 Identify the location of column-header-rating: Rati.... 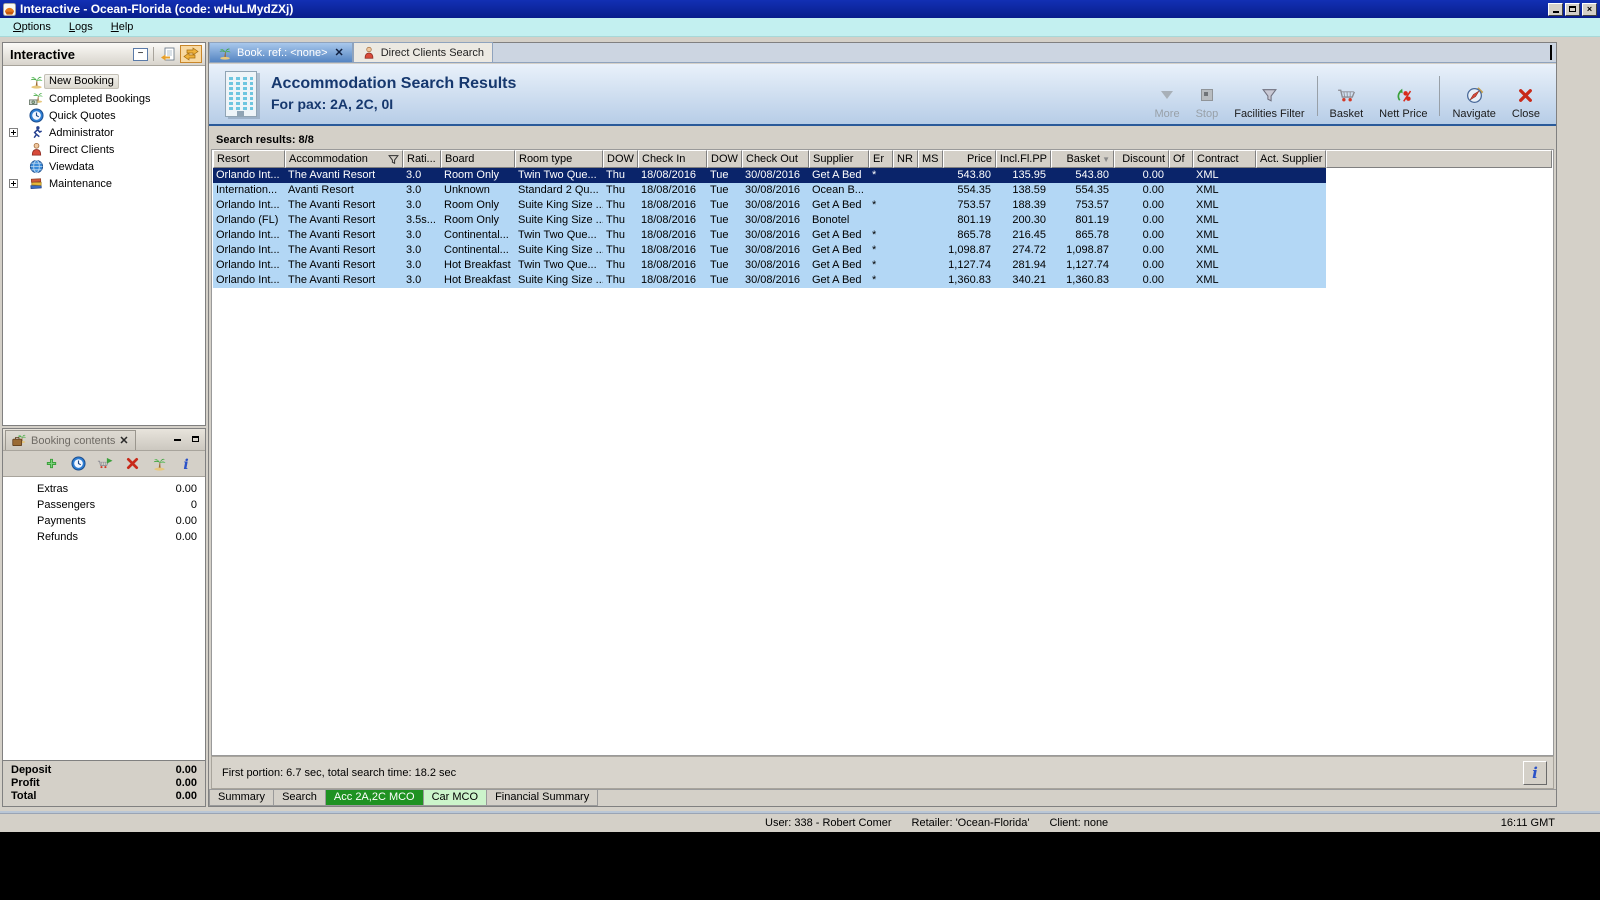
(422, 159).